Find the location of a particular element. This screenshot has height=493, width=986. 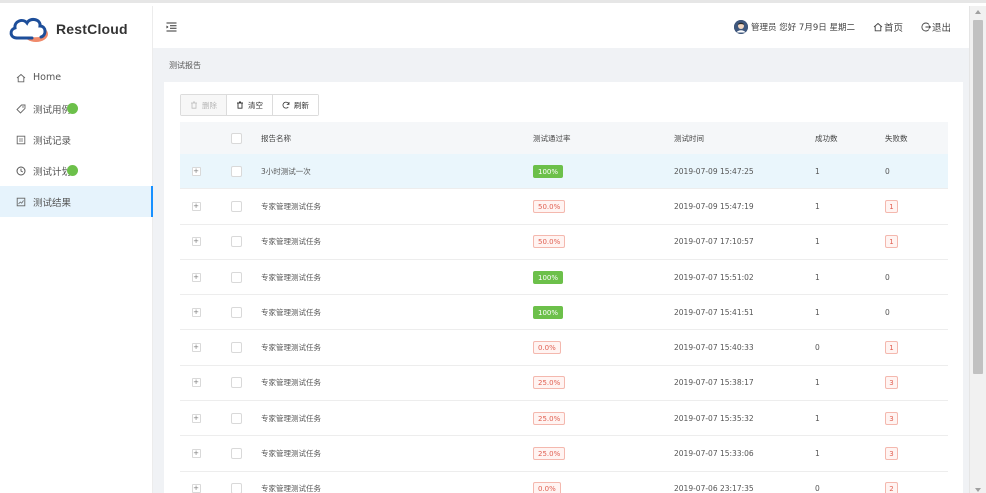

pass-rate-cell: 100% is located at coordinates (603, 277).